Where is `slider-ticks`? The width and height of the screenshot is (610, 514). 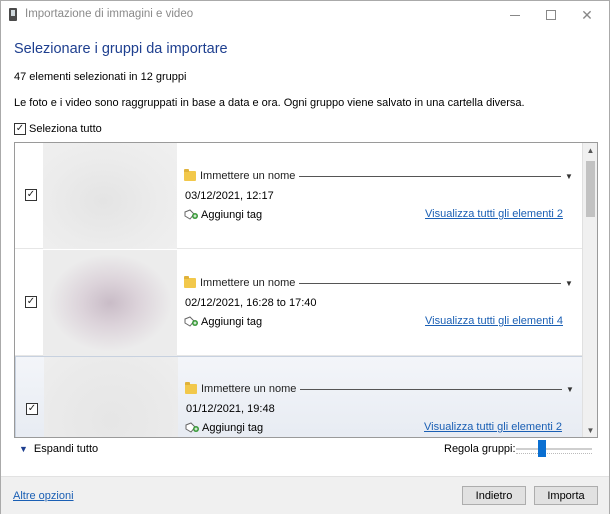
slider-ticks is located at coordinates (554, 454).